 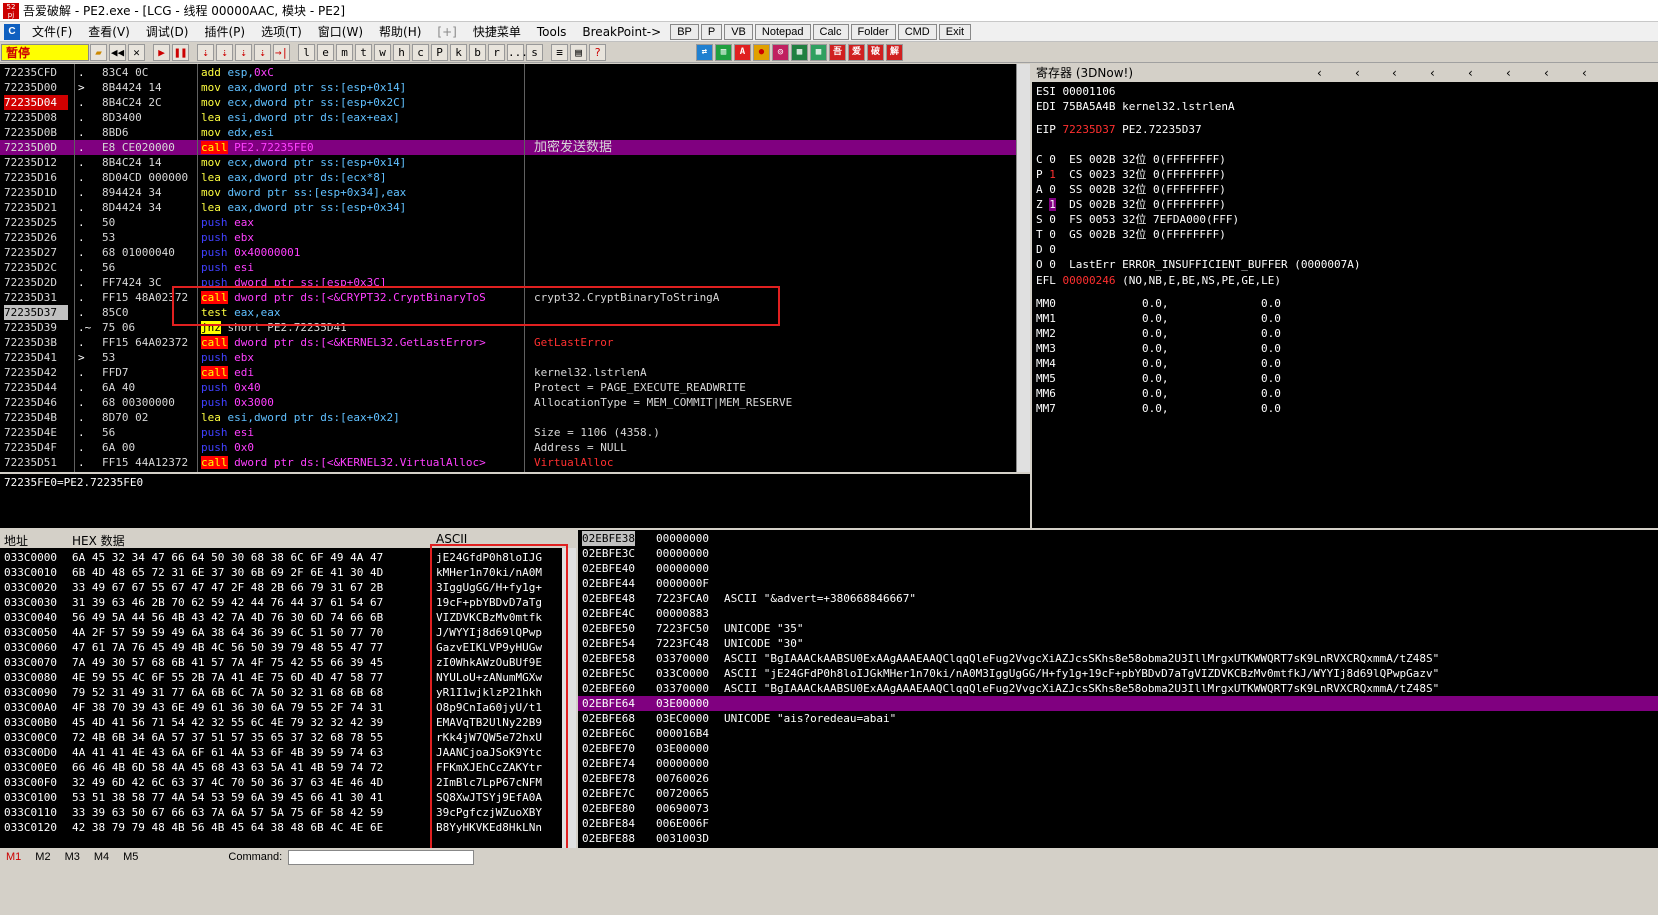 I want to click on close-icon: ✕, so click(x=136, y=52).